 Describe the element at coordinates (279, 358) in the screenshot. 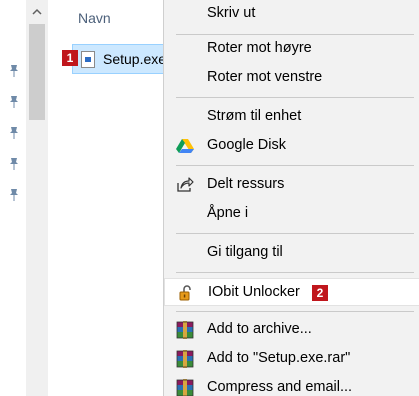

I see `menu-item-label: Add to "Setup.exe.rar"` at that location.